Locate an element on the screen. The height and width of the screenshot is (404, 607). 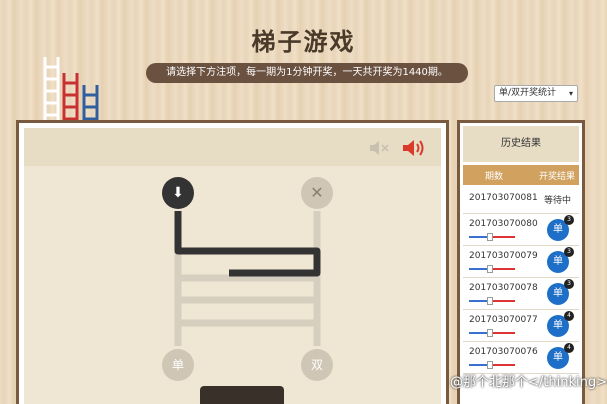
history-title: 历史结果 is located at coordinates (521, 144).